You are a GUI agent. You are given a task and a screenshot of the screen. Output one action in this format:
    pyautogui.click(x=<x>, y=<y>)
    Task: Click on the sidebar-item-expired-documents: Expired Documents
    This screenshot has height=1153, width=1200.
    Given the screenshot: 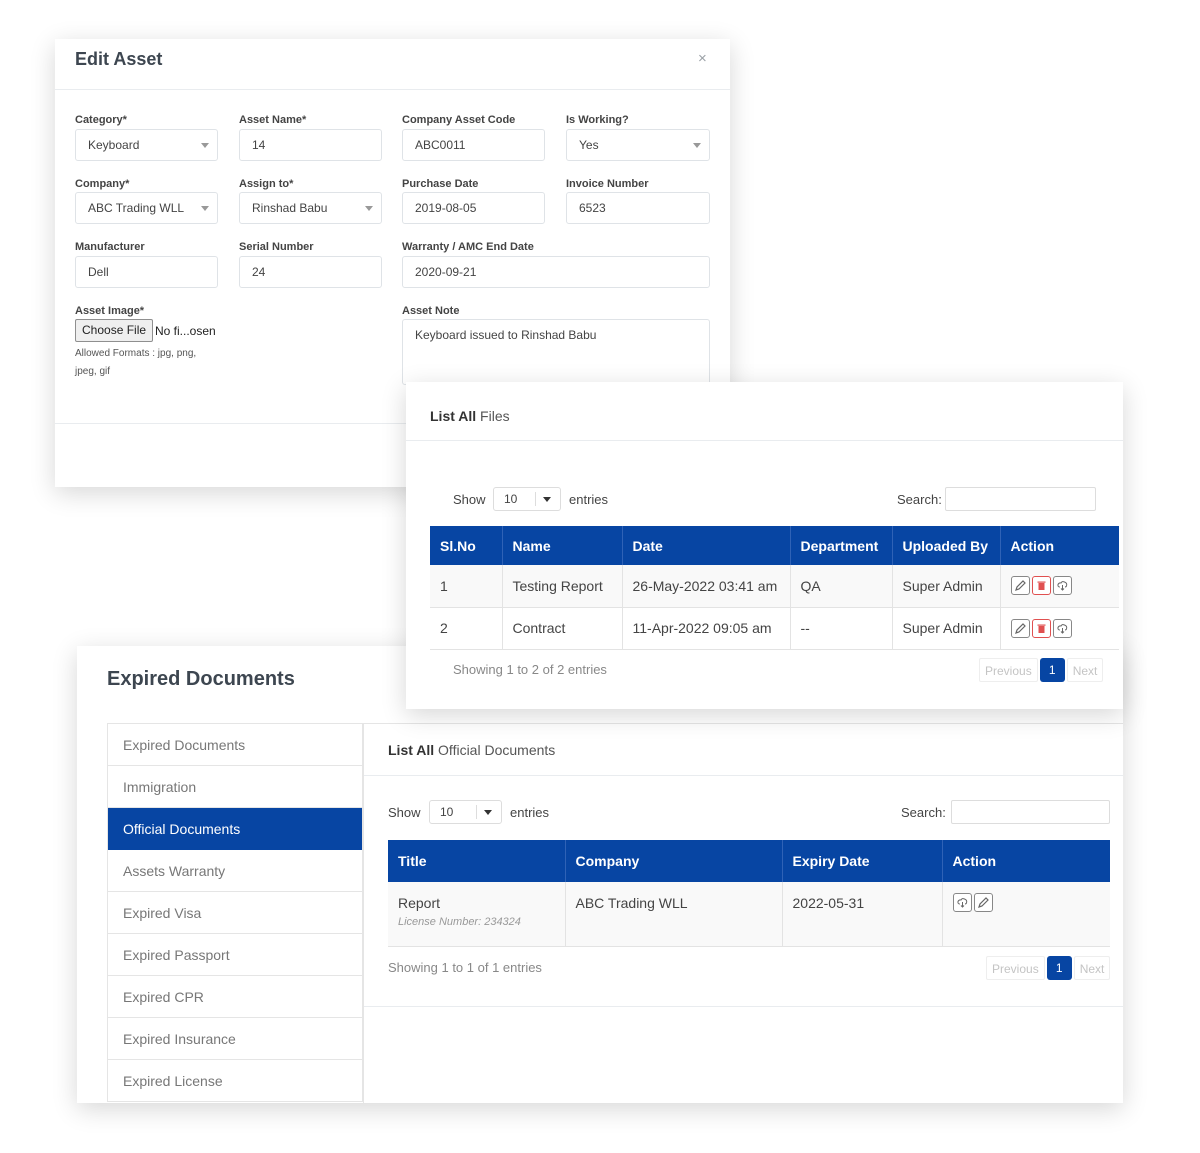 What is the action you would take?
    pyautogui.click(x=235, y=745)
    